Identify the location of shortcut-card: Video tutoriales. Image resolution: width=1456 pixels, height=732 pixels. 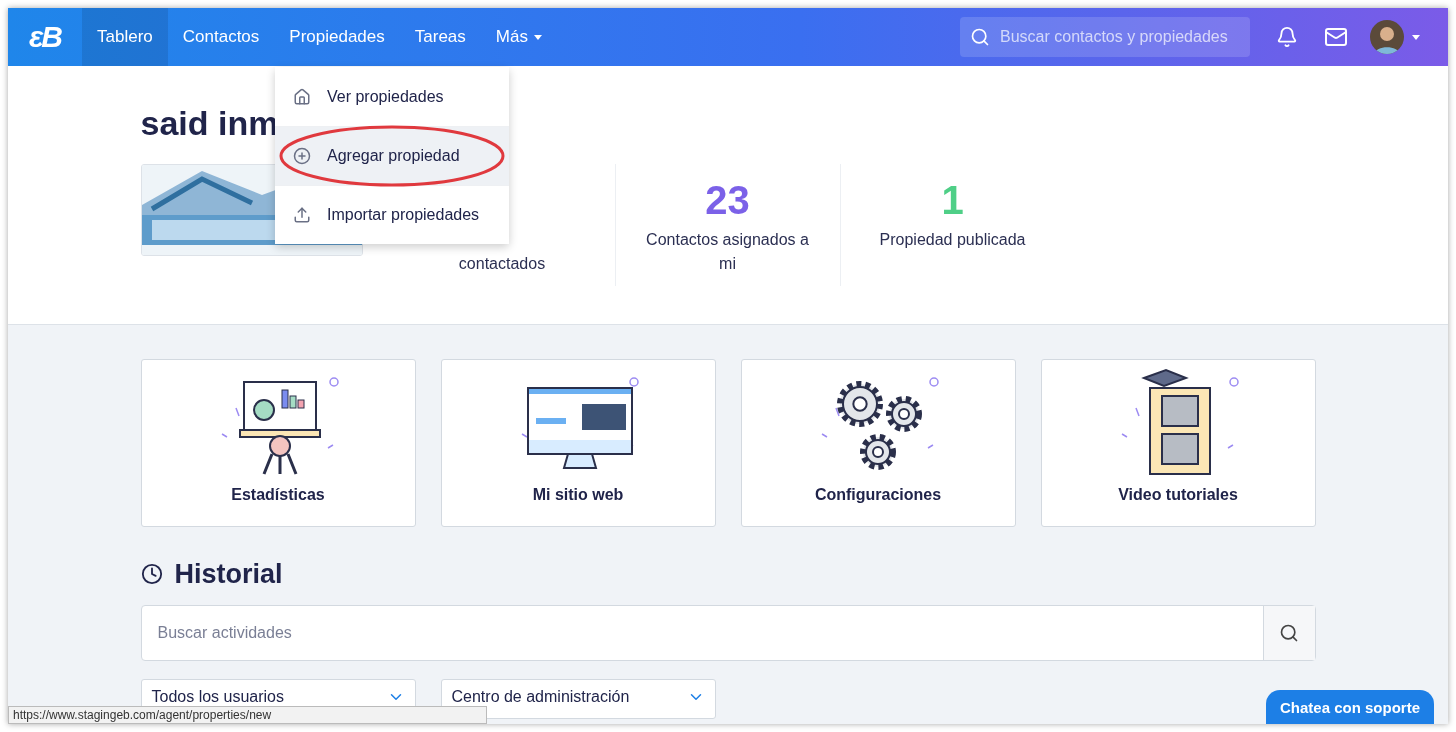
(1178, 443).